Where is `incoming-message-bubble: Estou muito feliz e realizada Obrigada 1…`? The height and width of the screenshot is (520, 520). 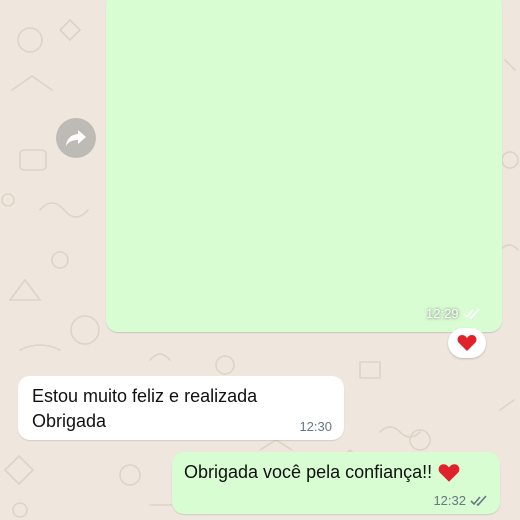 incoming-message-bubble: Estou muito feliz e realizada Obrigada 1… is located at coordinates (181, 408).